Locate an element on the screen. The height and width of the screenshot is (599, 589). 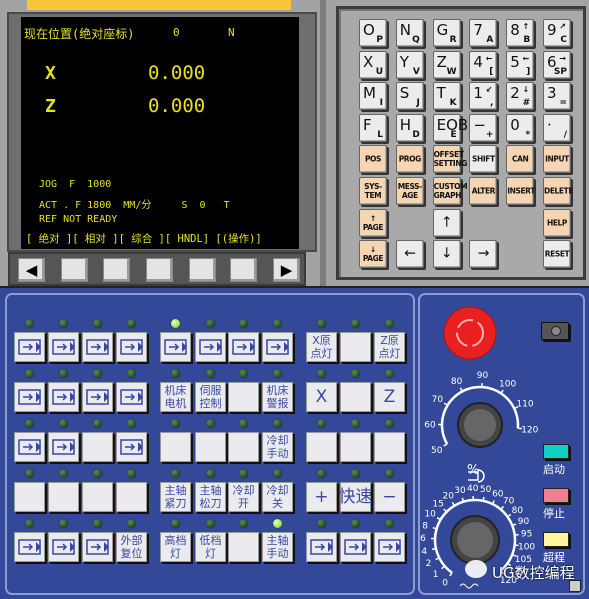
key-: ↓ is located at coordinates (446, 254).